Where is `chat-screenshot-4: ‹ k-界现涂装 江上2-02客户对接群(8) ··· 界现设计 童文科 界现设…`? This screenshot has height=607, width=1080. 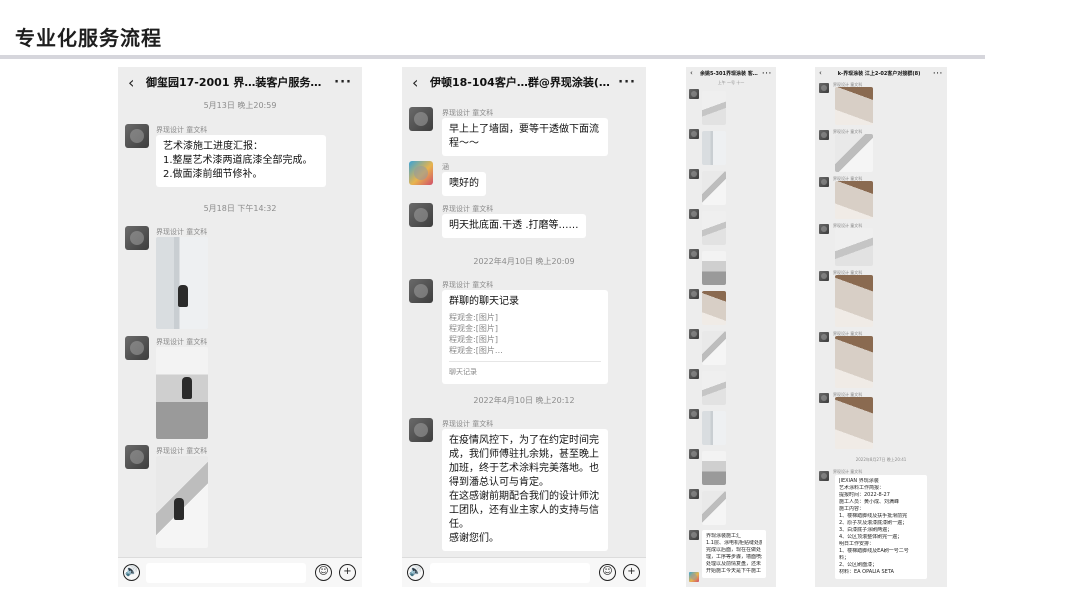
chat-screenshot-4: ‹ k-界现涂装 江上2-02客户对接群(8) ··· 界现设计 童文科 界现设… is located at coordinates (881, 327).